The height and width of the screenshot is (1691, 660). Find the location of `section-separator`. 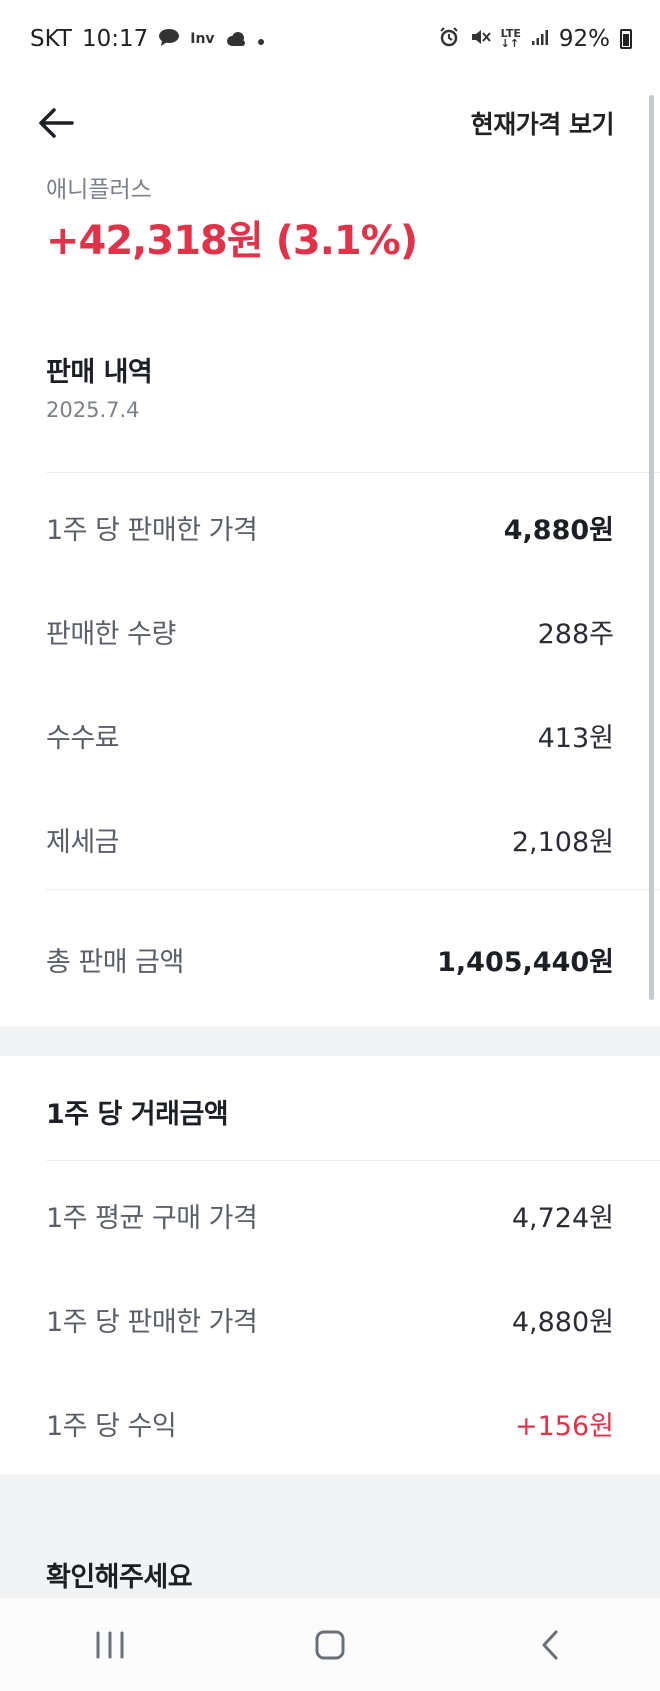

section-separator is located at coordinates (330, 1041).